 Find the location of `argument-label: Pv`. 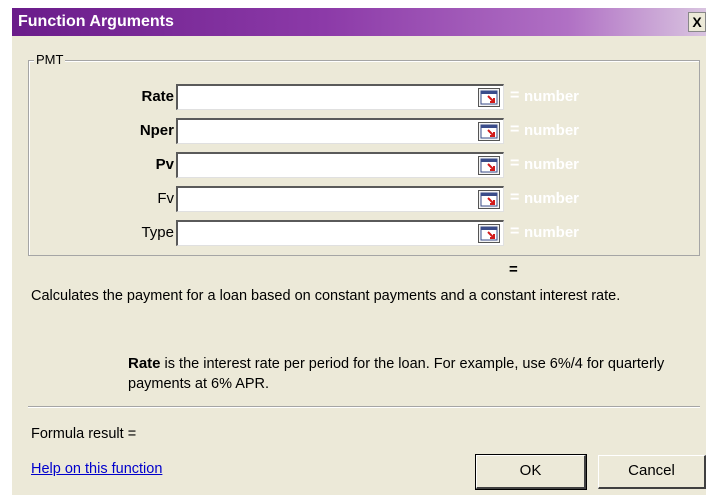

argument-label: Pv is located at coordinates (164, 164).